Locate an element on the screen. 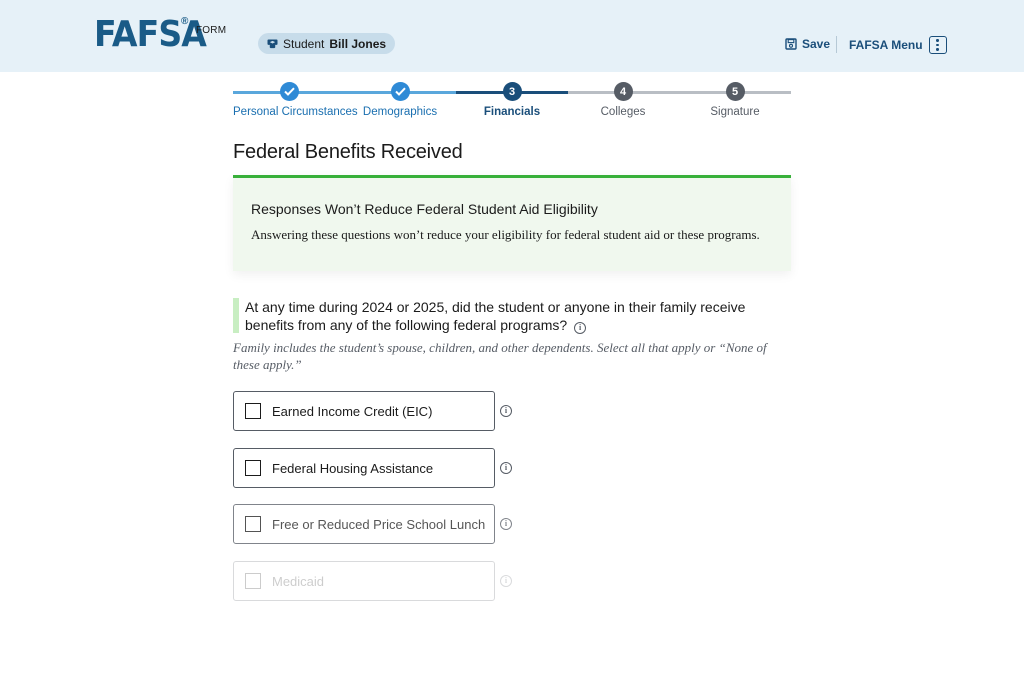  step-number: 4 is located at coordinates (623, 91).